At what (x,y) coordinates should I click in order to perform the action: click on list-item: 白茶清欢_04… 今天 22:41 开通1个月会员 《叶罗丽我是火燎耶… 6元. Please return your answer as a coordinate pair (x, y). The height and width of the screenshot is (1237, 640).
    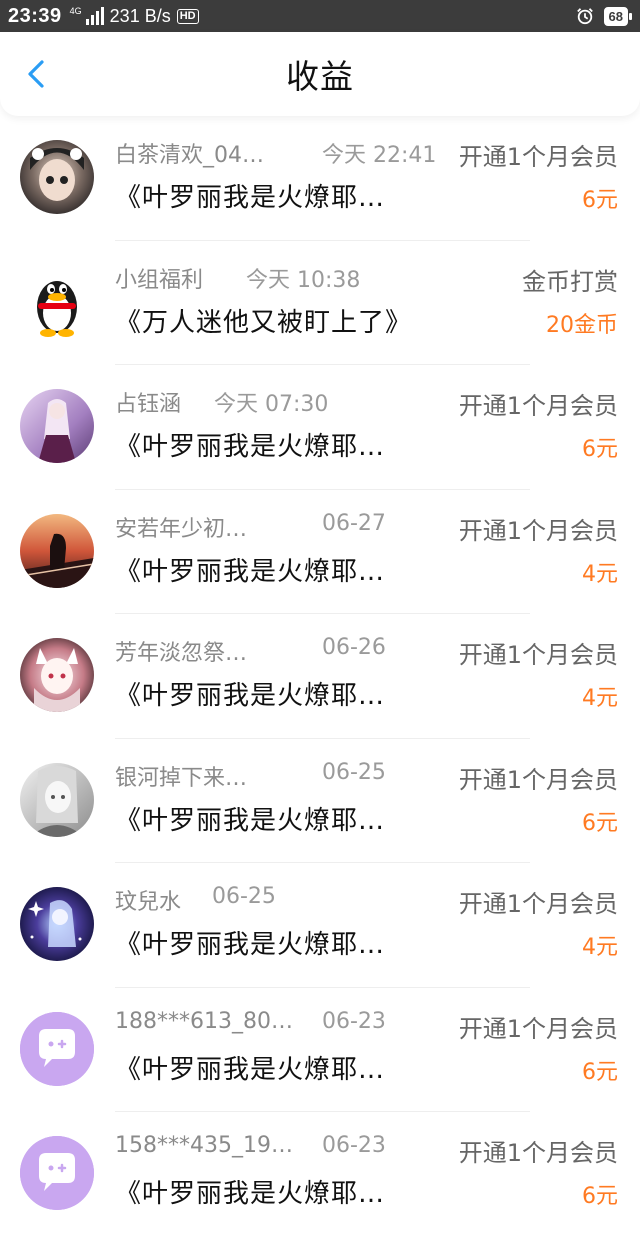
    Looking at the image, I should click on (320, 178).